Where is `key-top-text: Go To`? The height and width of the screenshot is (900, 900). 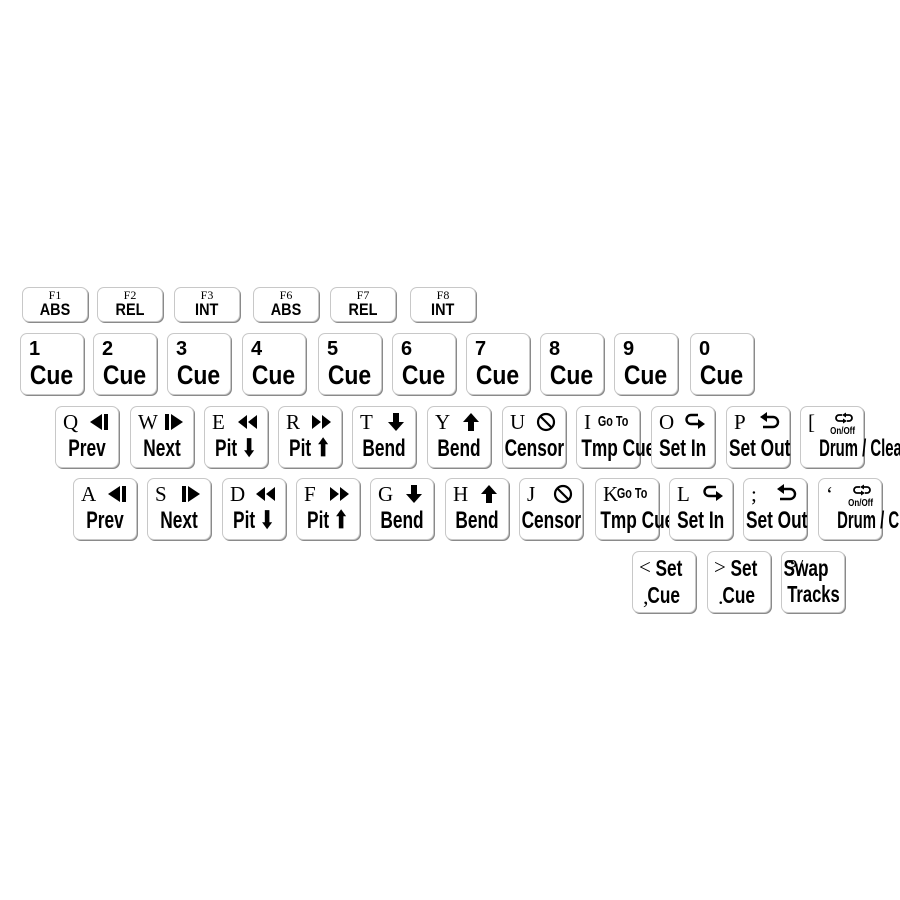
key-top-text: Go To is located at coordinates (613, 422).